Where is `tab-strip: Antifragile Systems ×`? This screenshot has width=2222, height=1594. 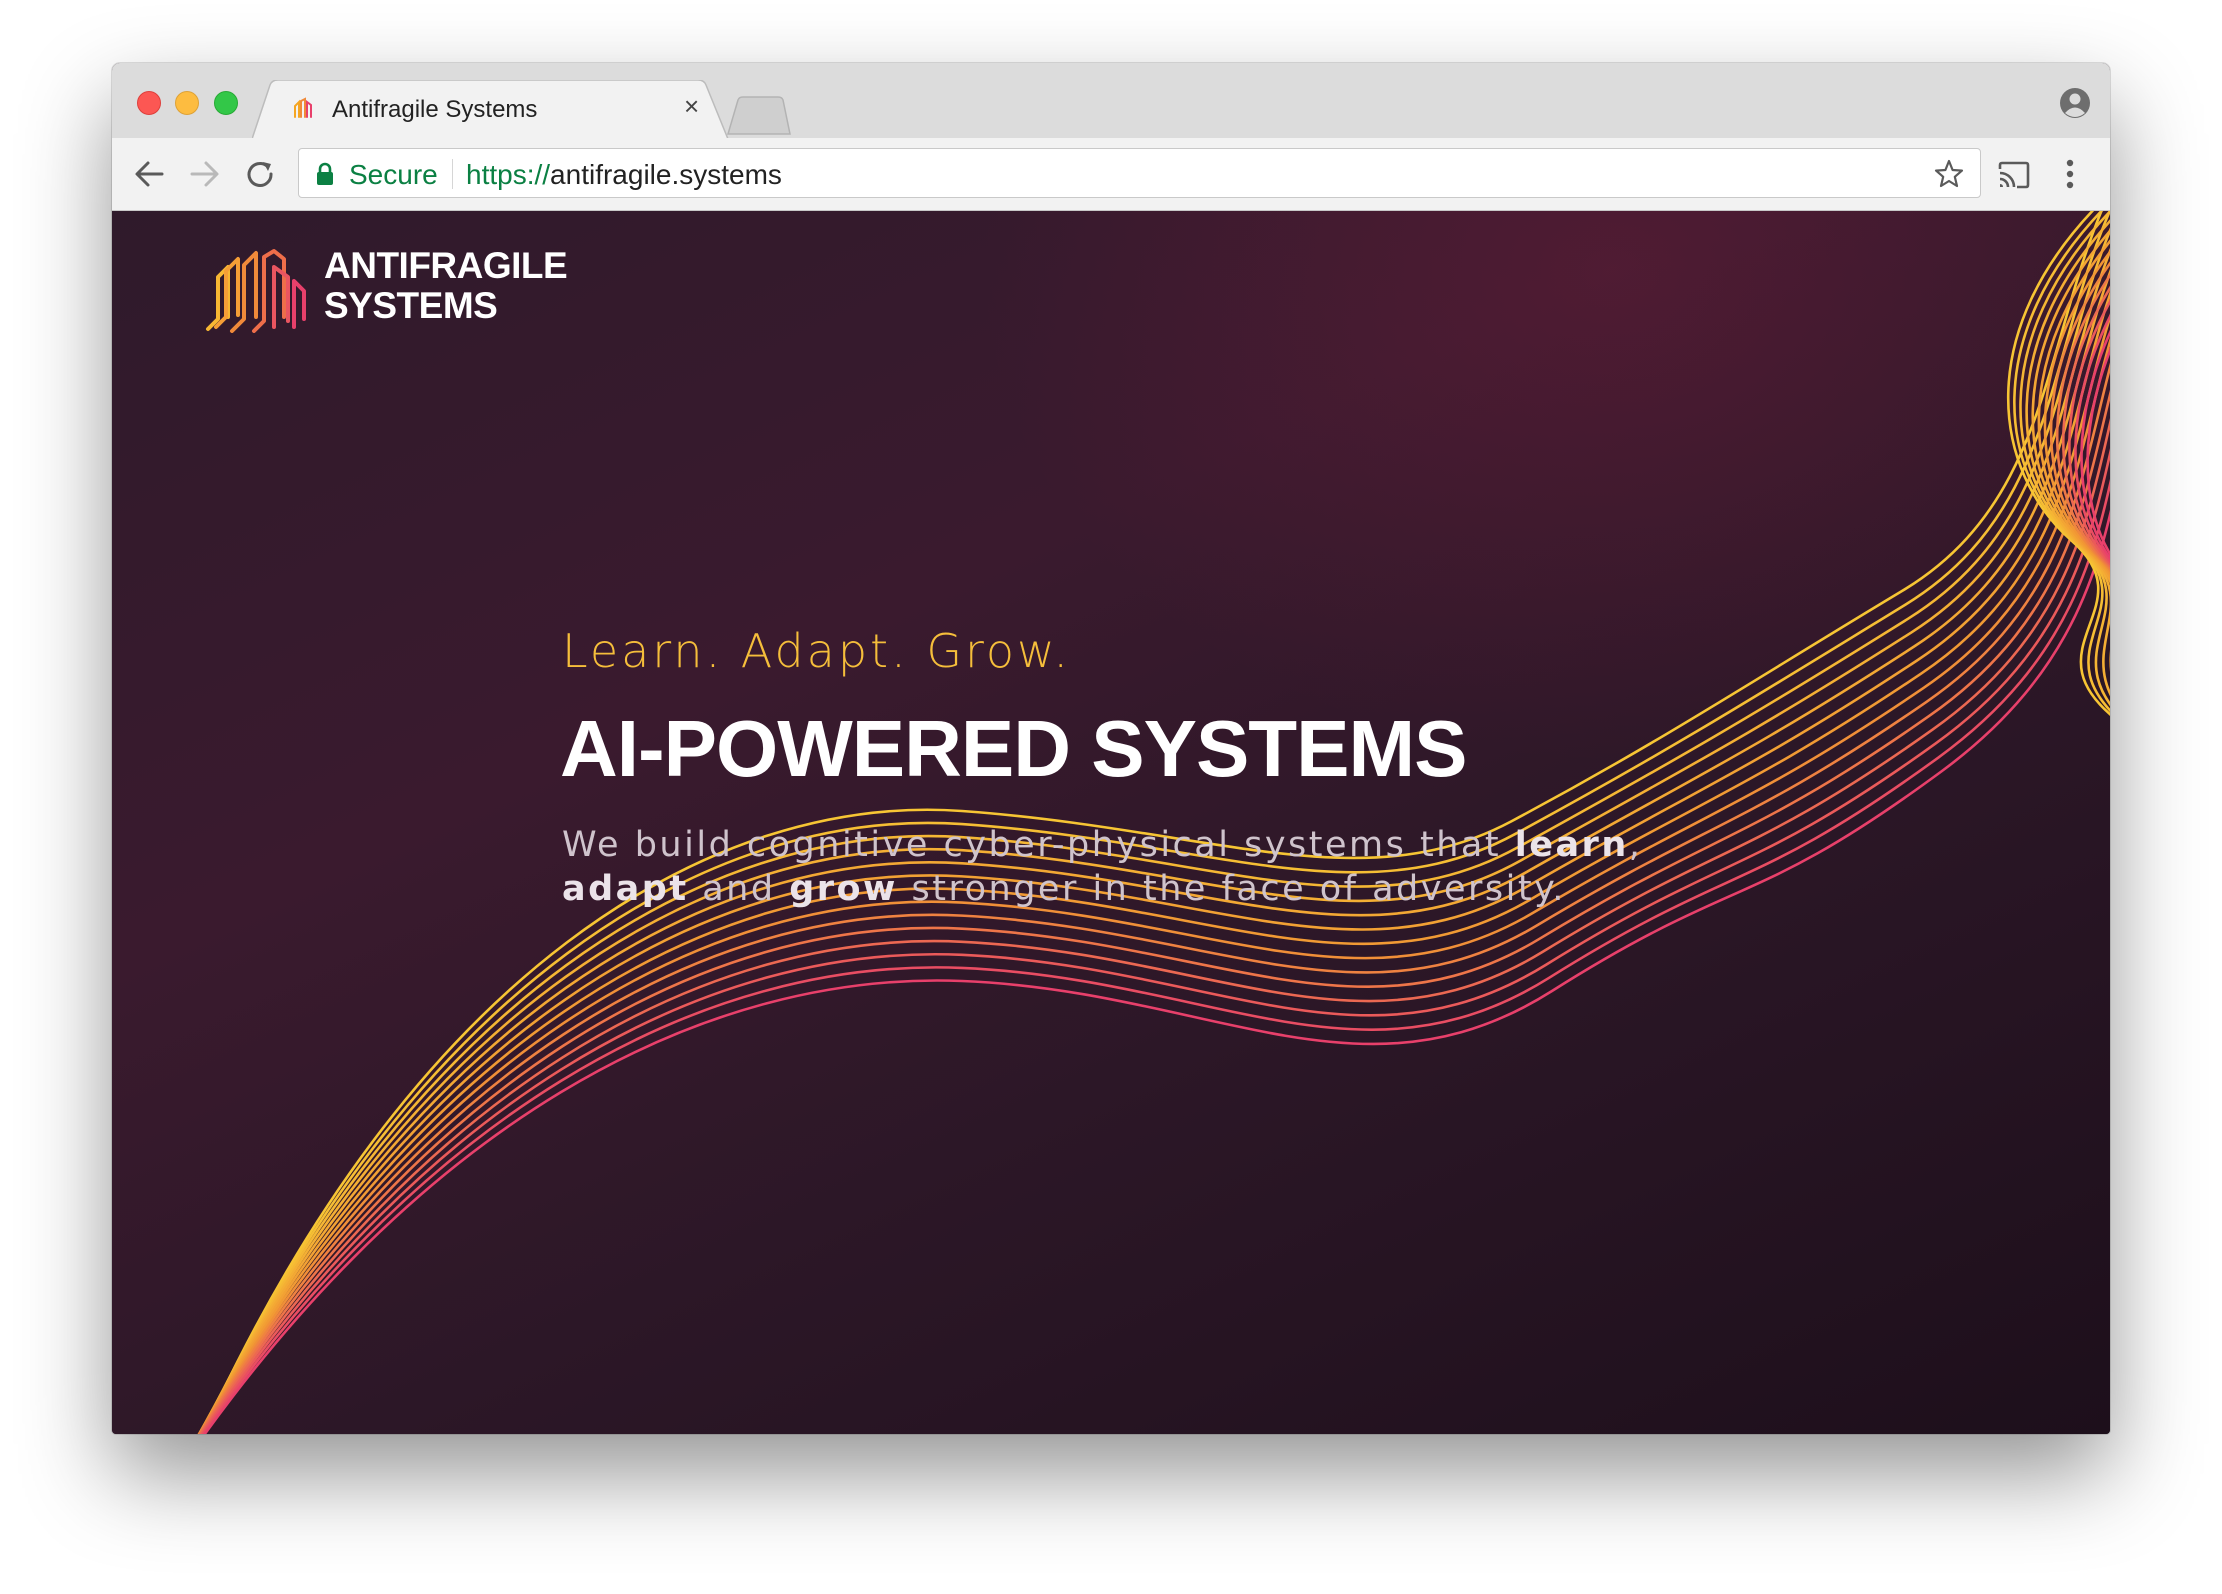 tab-strip: Antifragile Systems × is located at coordinates (1111, 101).